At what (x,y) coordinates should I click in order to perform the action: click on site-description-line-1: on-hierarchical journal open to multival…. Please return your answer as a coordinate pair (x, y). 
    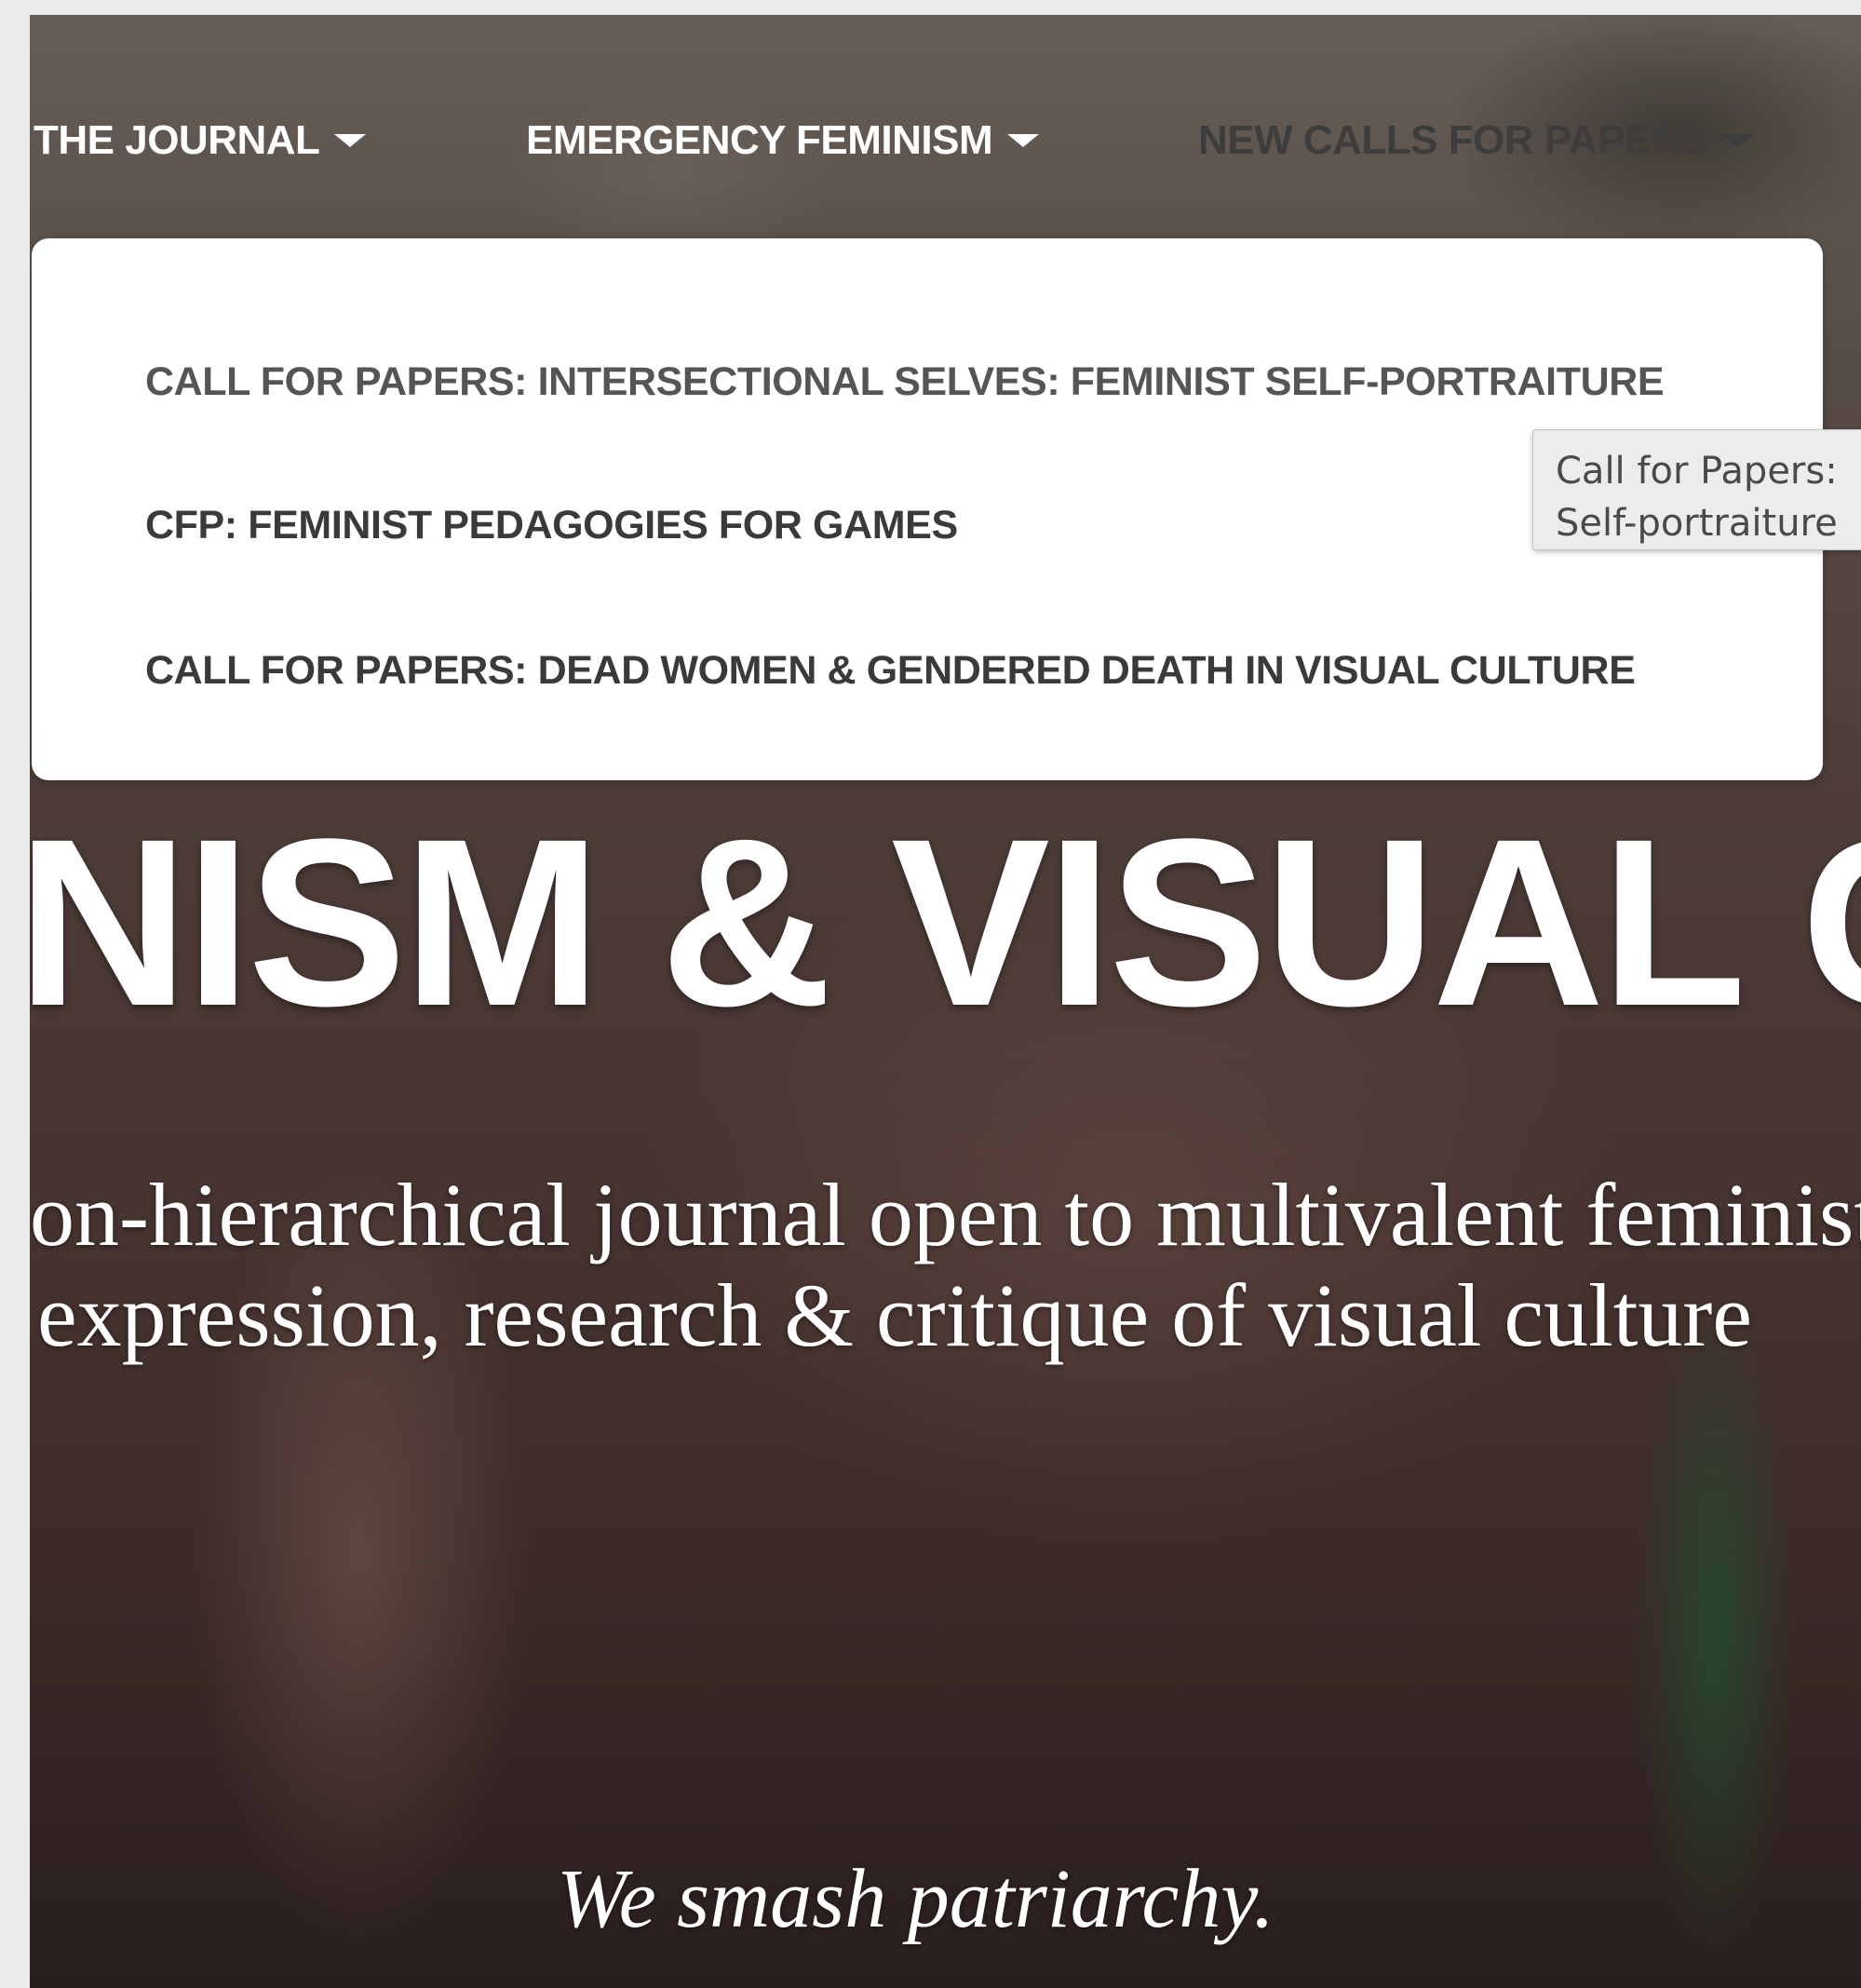
    Looking at the image, I should click on (945, 1214).